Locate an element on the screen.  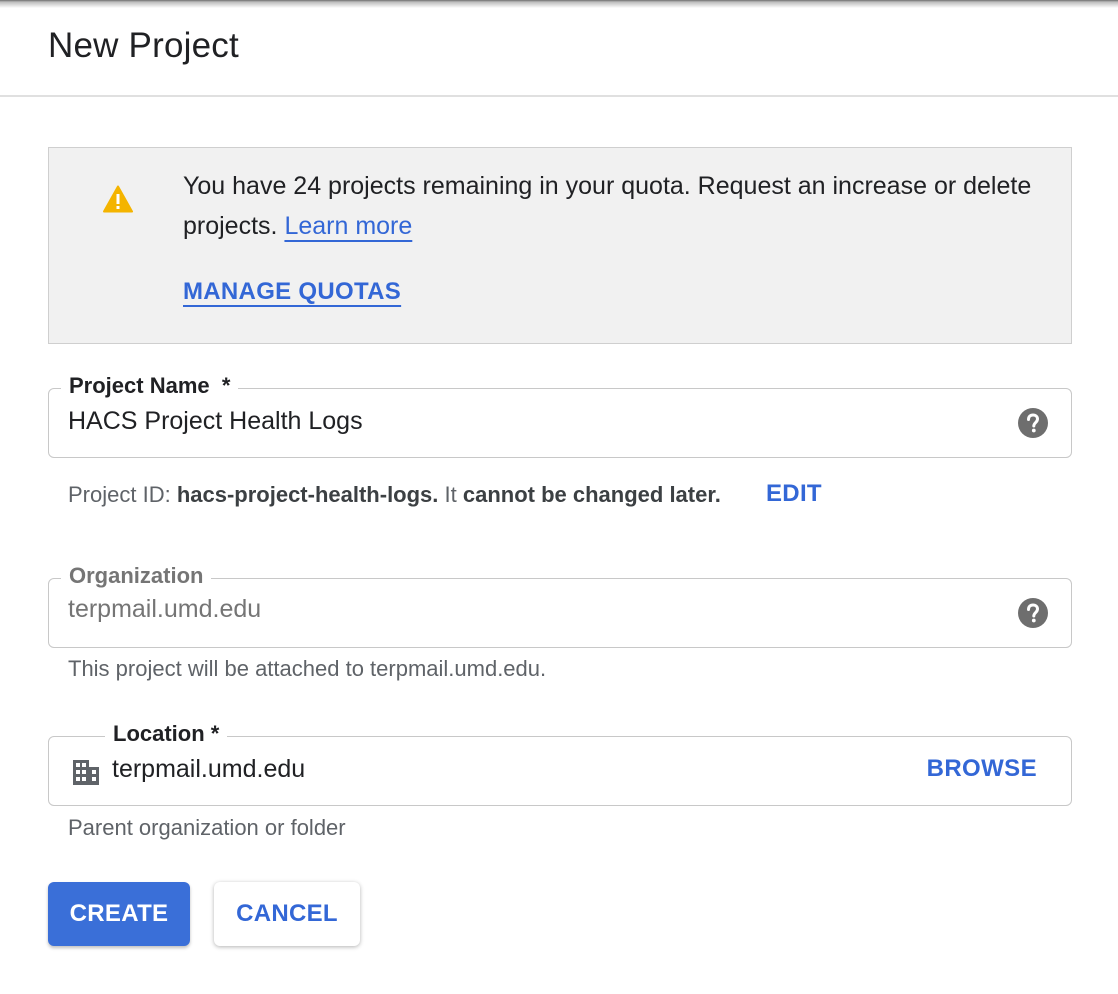
page-title: New Project is located at coordinates (143, 45).